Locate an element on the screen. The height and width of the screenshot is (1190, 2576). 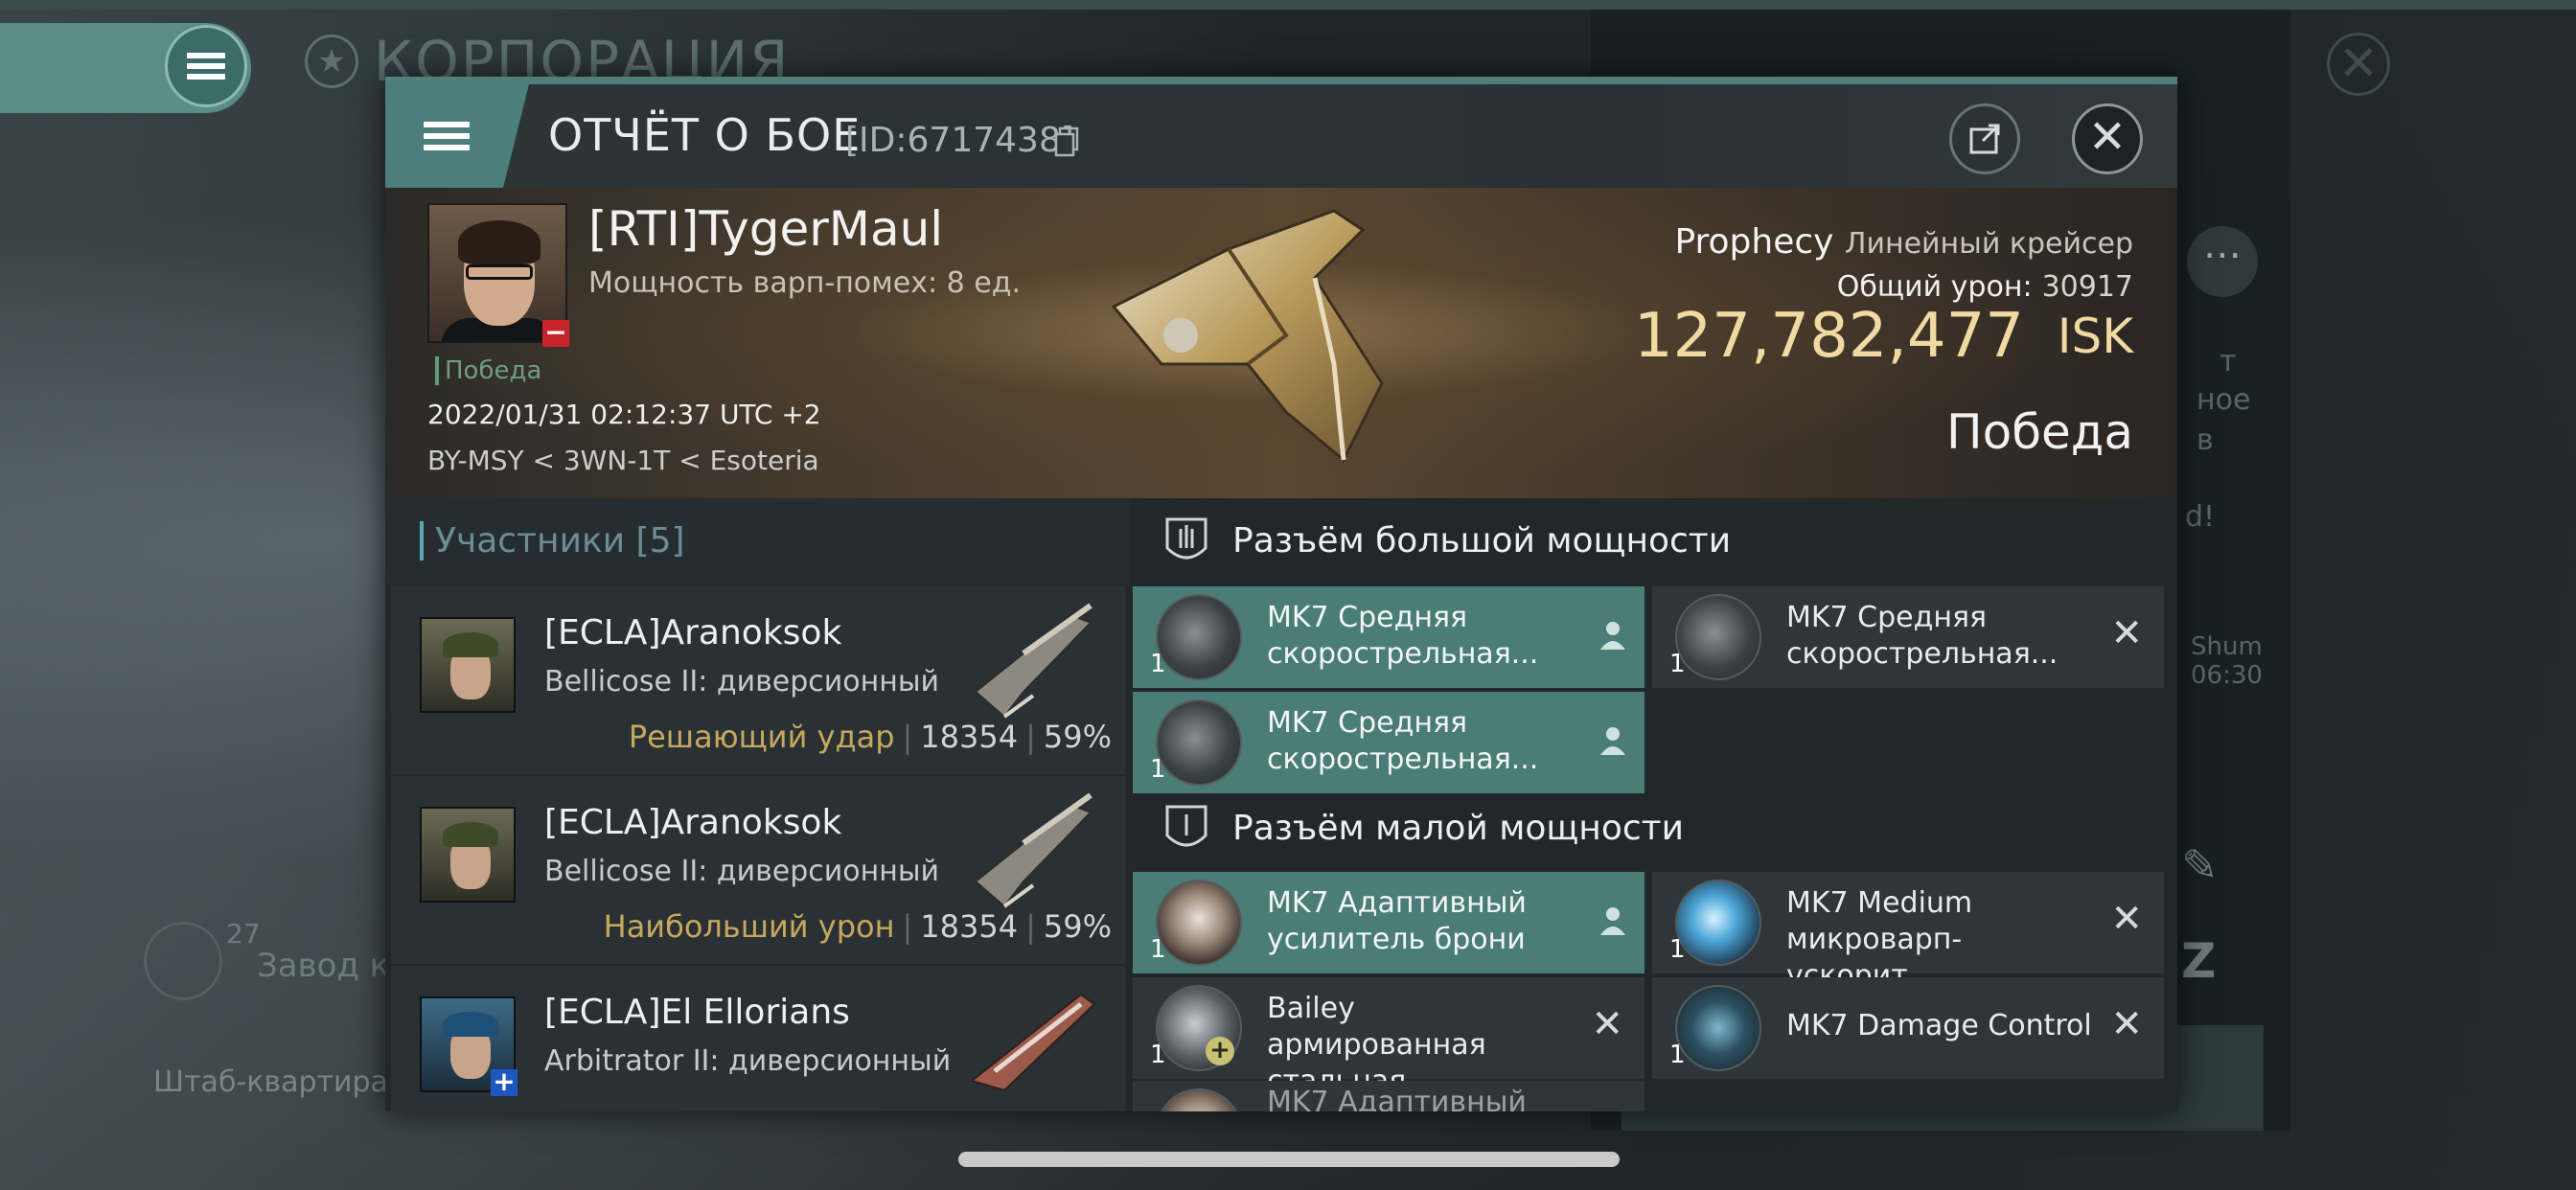
participant-stats: Решающий удар | 18354 | 59% is located at coordinates (870, 737).